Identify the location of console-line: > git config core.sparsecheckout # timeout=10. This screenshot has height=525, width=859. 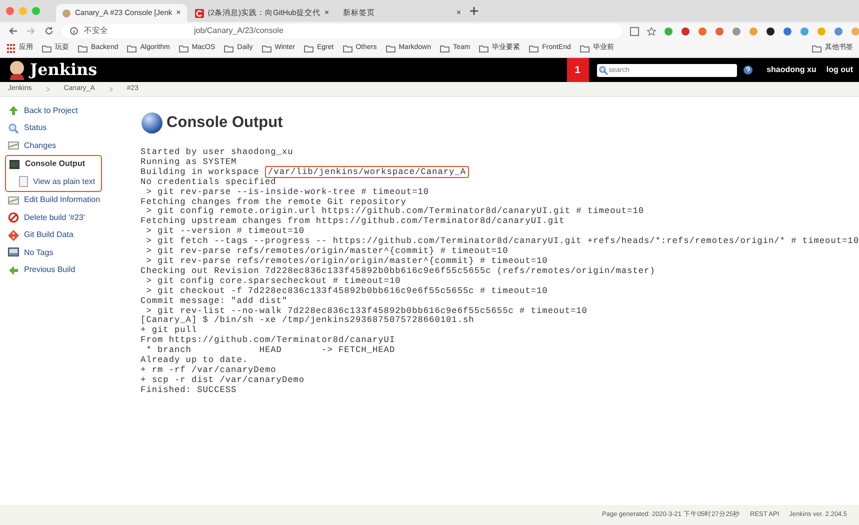
(273, 281).